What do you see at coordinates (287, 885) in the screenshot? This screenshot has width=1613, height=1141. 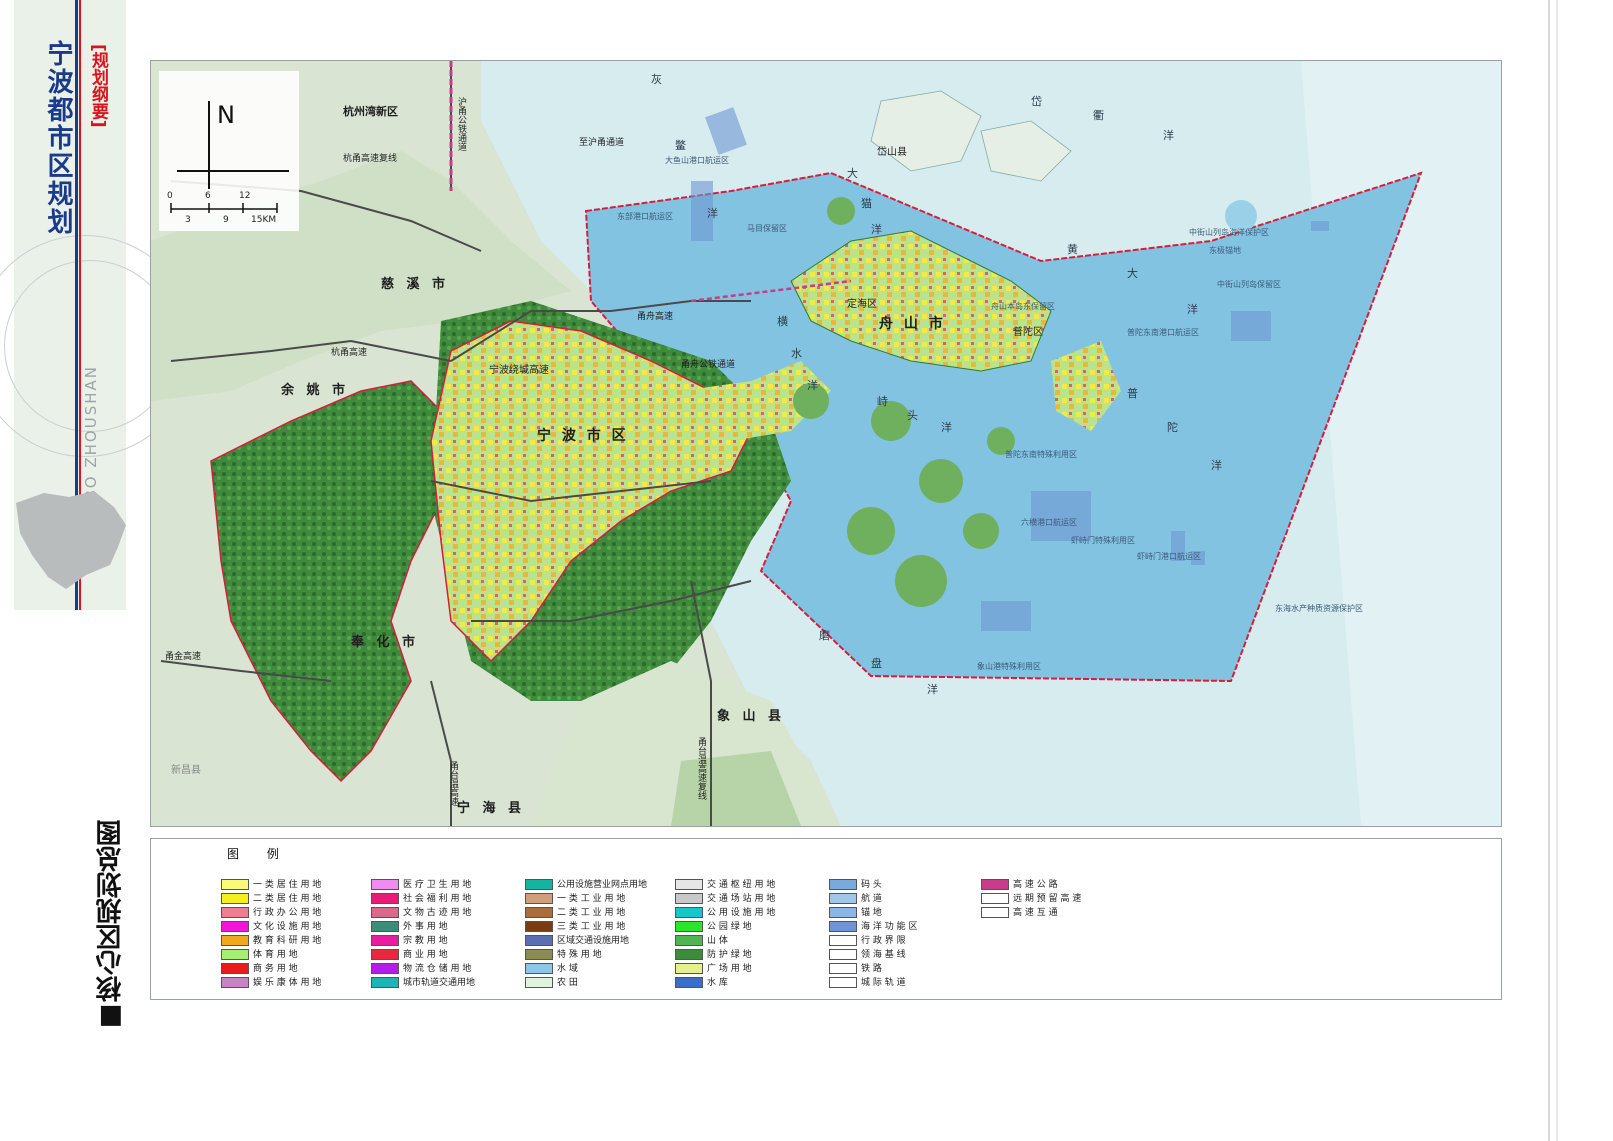 I see `legend-label: 一 类 居 住 用 地` at bounding box center [287, 885].